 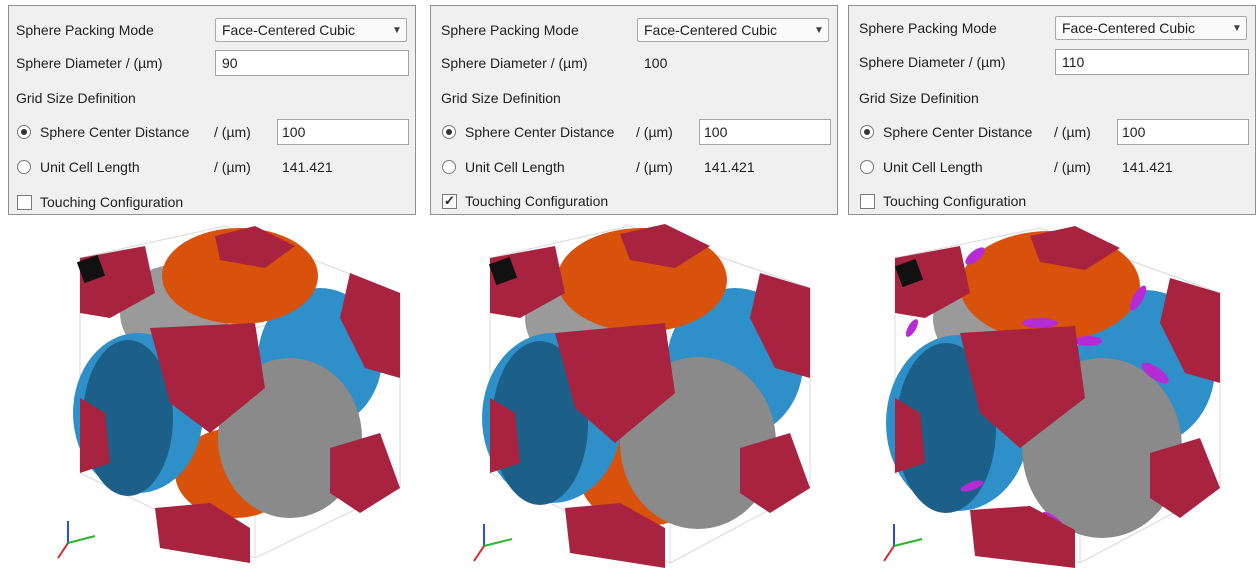 What do you see at coordinates (312, 63) in the screenshot?
I see `diameter-input: 90` at bounding box center [312, 63].